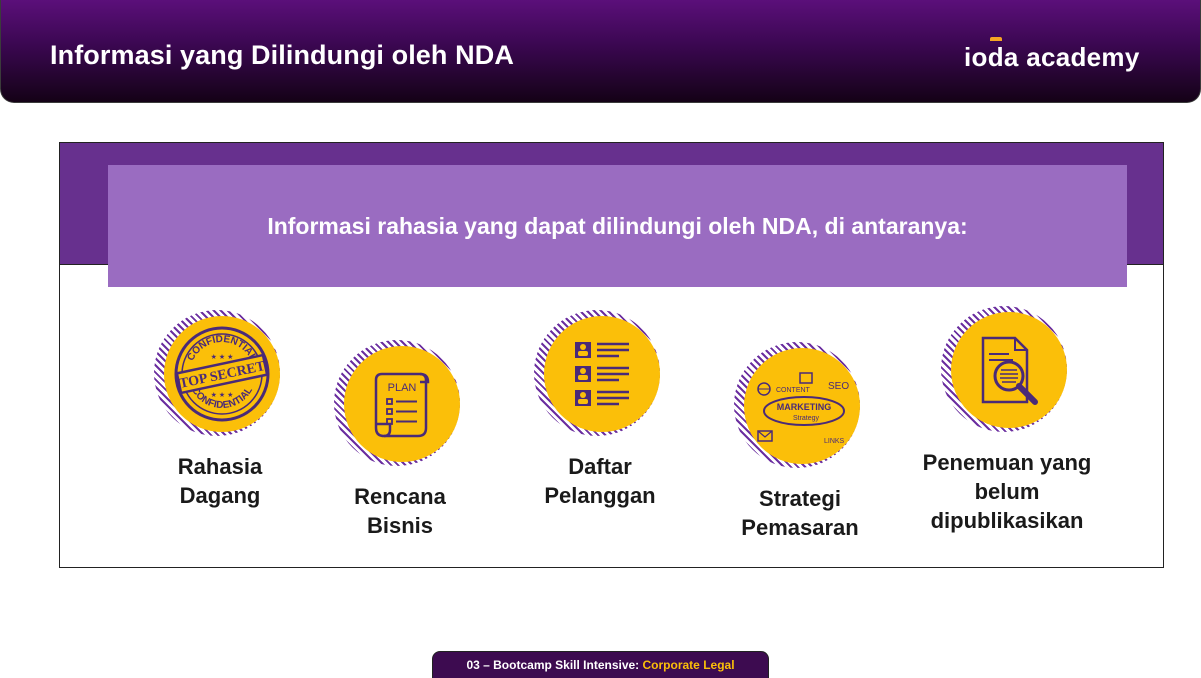  I want to click on logo-word-academy: academy, so click(1083, 57).